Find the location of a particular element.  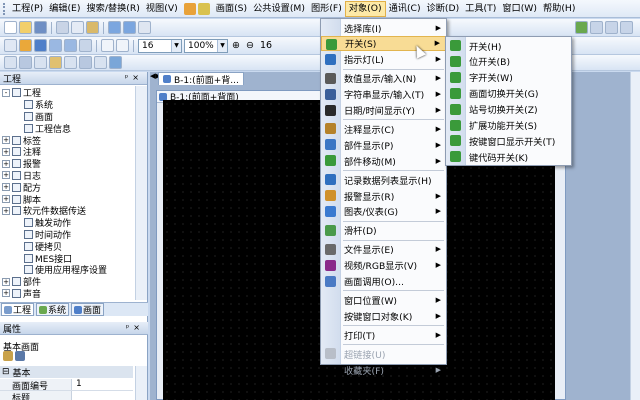

zoom-in-icon: ⊕ is located at coordinates (236, 45).